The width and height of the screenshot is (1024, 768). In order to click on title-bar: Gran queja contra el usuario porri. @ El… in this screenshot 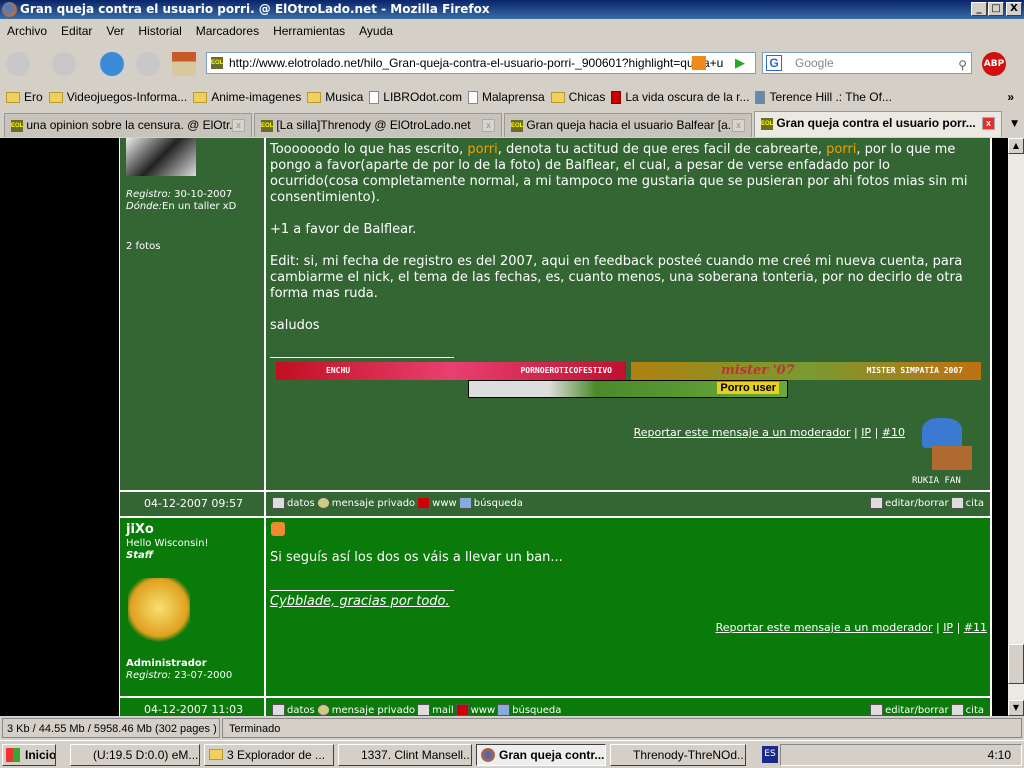, I will do `click(512, 9)`.